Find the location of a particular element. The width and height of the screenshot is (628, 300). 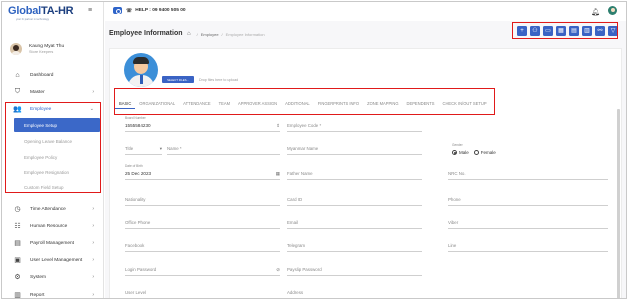

sidebar-item-master: ⛉ Master › is located at coordinates (53, 92).